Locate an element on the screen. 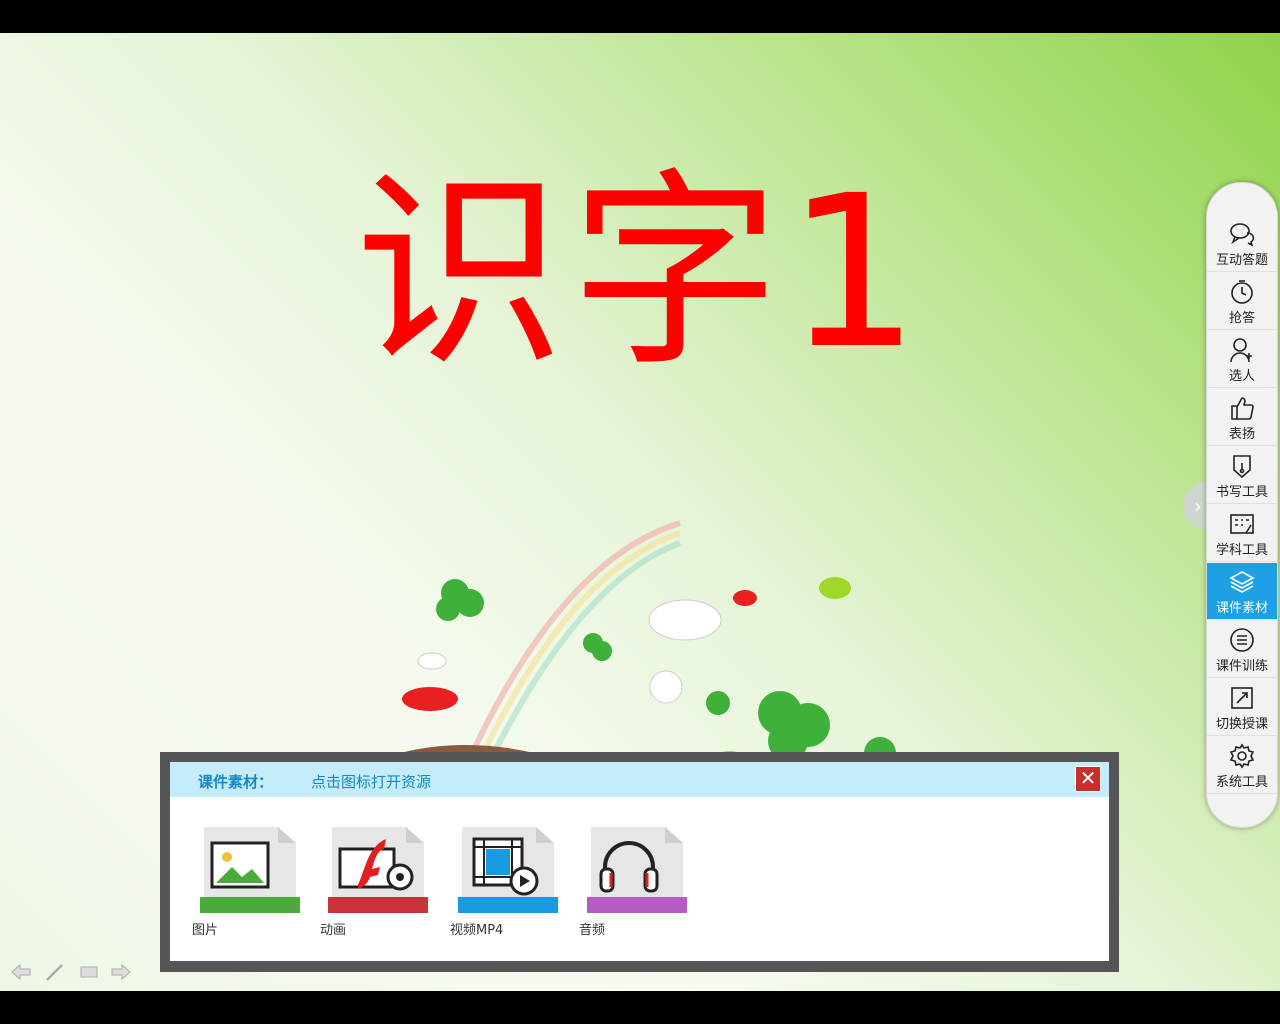  sidebar-item-courseware-materials: 课件素材 is located at coordinates (1242, 591).